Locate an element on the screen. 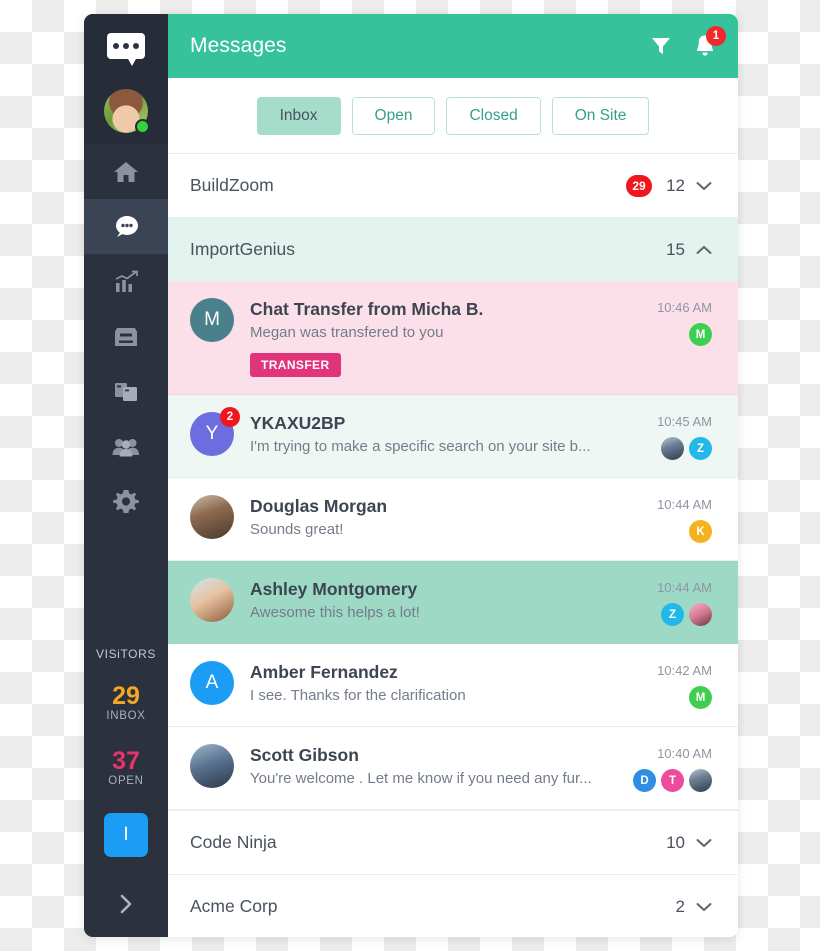  group-count: 15 is located at coordinates (675, 249).